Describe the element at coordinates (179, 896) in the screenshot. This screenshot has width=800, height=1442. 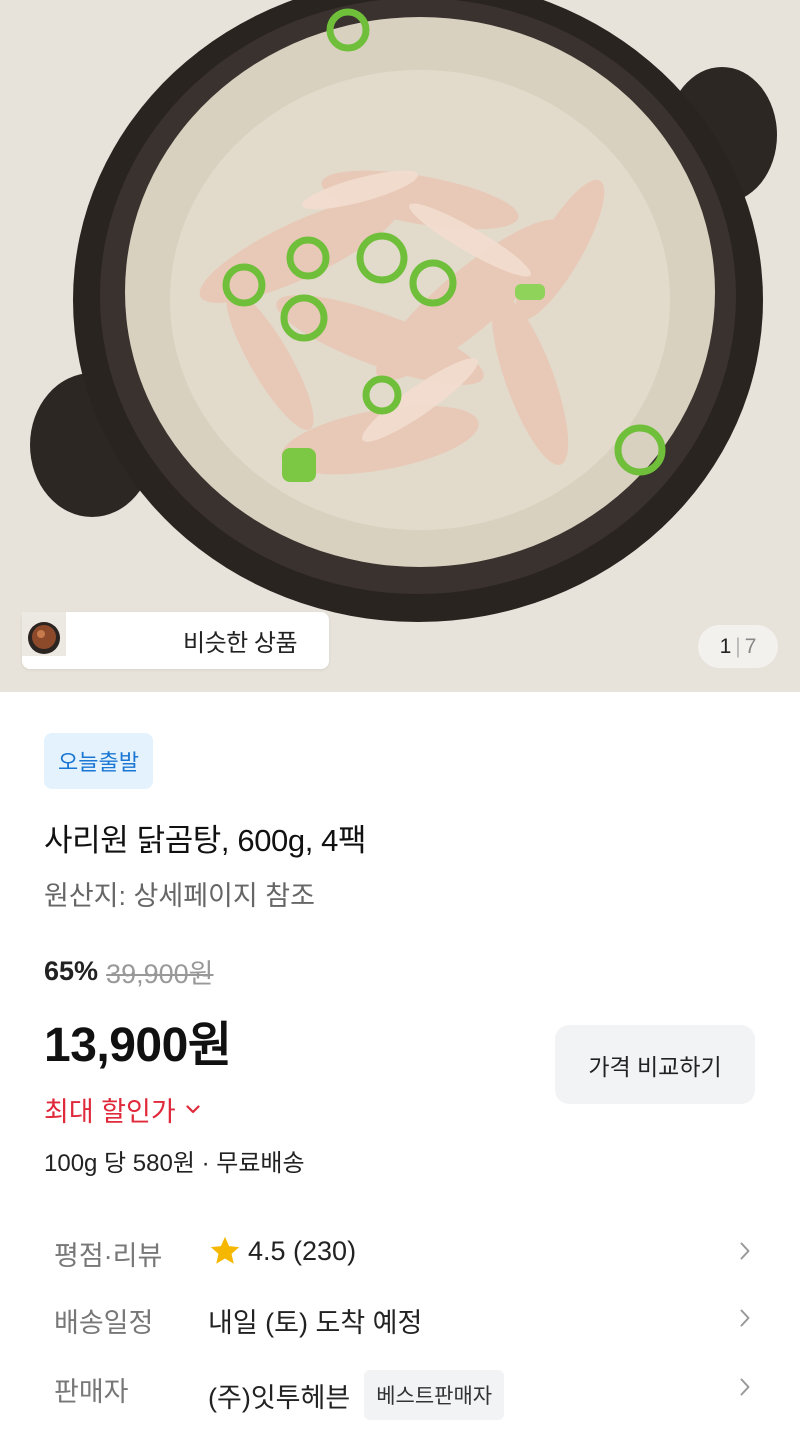
I see `origin-text: 원산지: 상세페이지 참조` at that location.